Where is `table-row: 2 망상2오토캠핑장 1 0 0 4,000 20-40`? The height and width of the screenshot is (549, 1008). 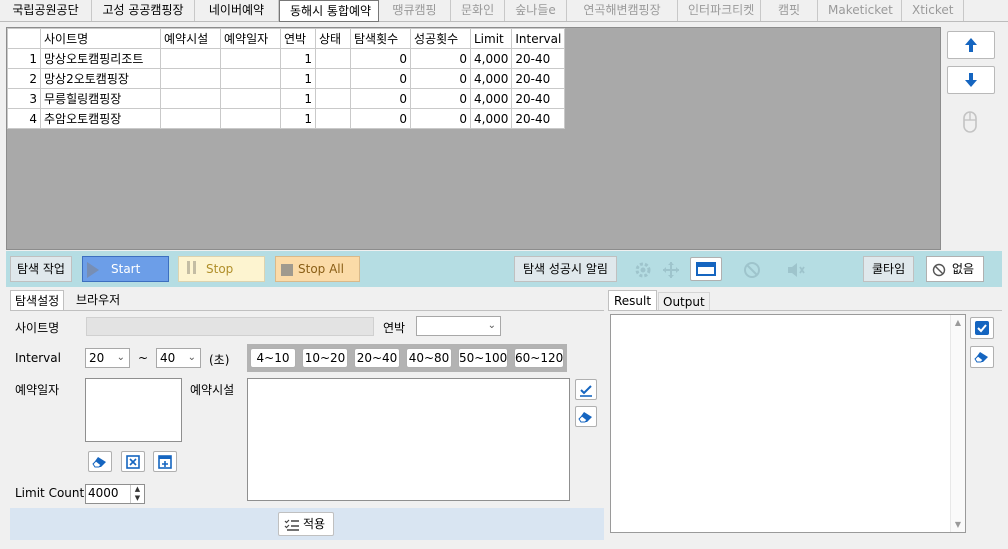
table-row: 2 망상2오토캠핑장 1 0 0 4,000 20-40 is located at coordinates (286, 78).